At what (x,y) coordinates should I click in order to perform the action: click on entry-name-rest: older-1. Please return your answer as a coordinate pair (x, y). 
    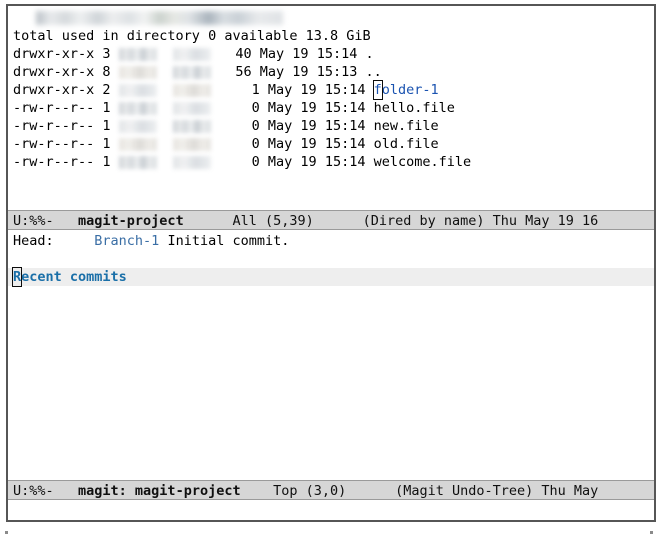
    Looking at the image, I should click on (410, 90).